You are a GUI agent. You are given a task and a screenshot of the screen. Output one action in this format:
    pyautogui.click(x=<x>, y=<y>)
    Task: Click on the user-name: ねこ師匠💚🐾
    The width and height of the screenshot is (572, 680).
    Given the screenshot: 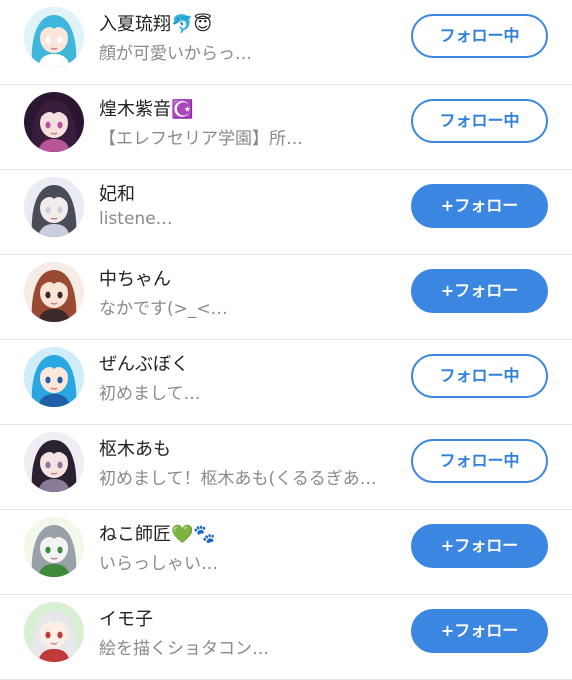 What is the action you would take?
    pyautogui.click(x=157, y=534)
    